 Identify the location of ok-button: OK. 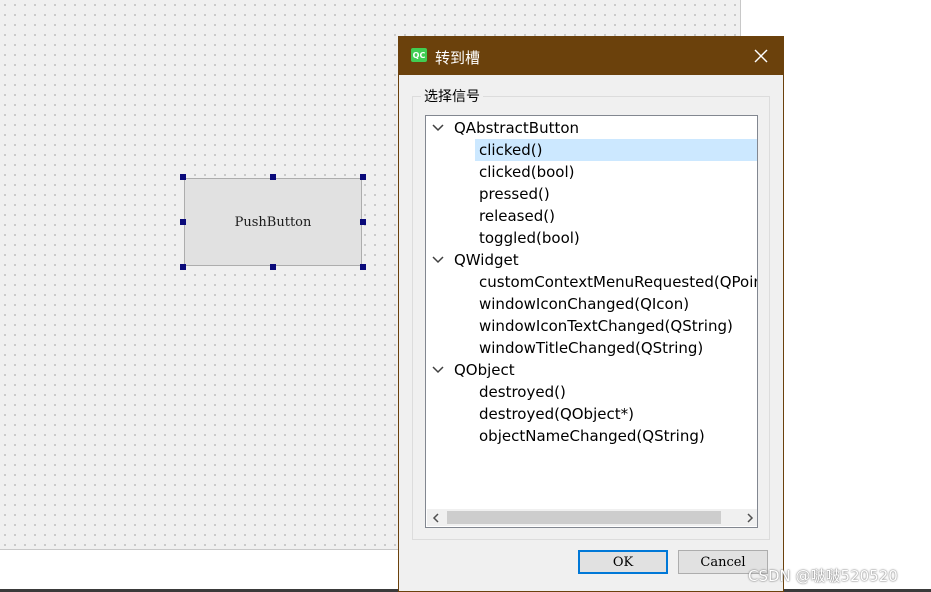
(623, 562).